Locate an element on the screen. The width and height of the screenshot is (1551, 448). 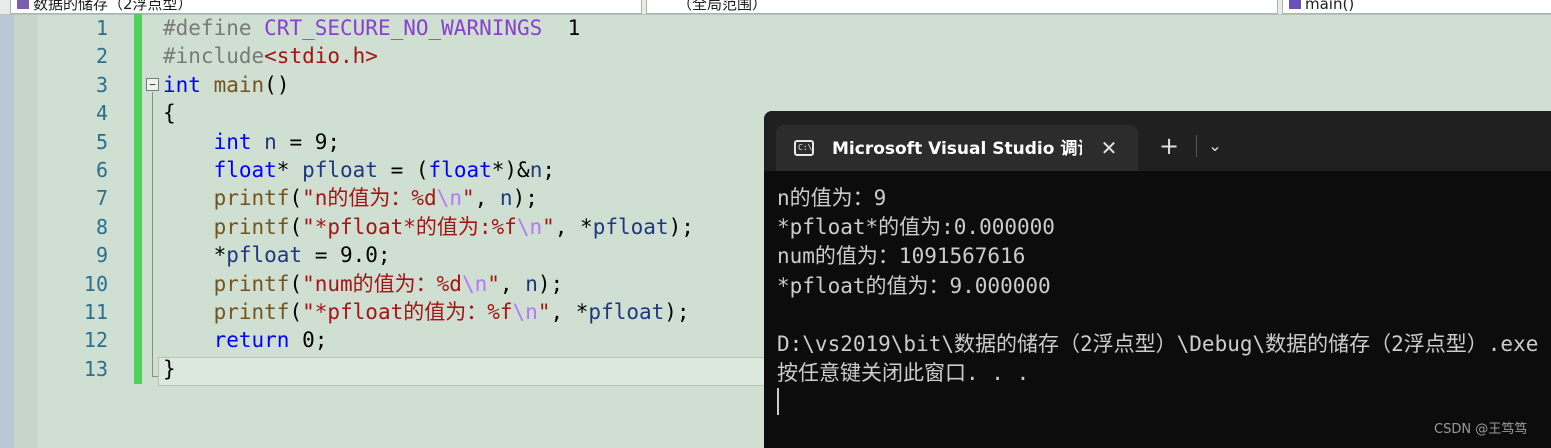
terminal-icon-label: C:\ is located at coordinates (805, 147).